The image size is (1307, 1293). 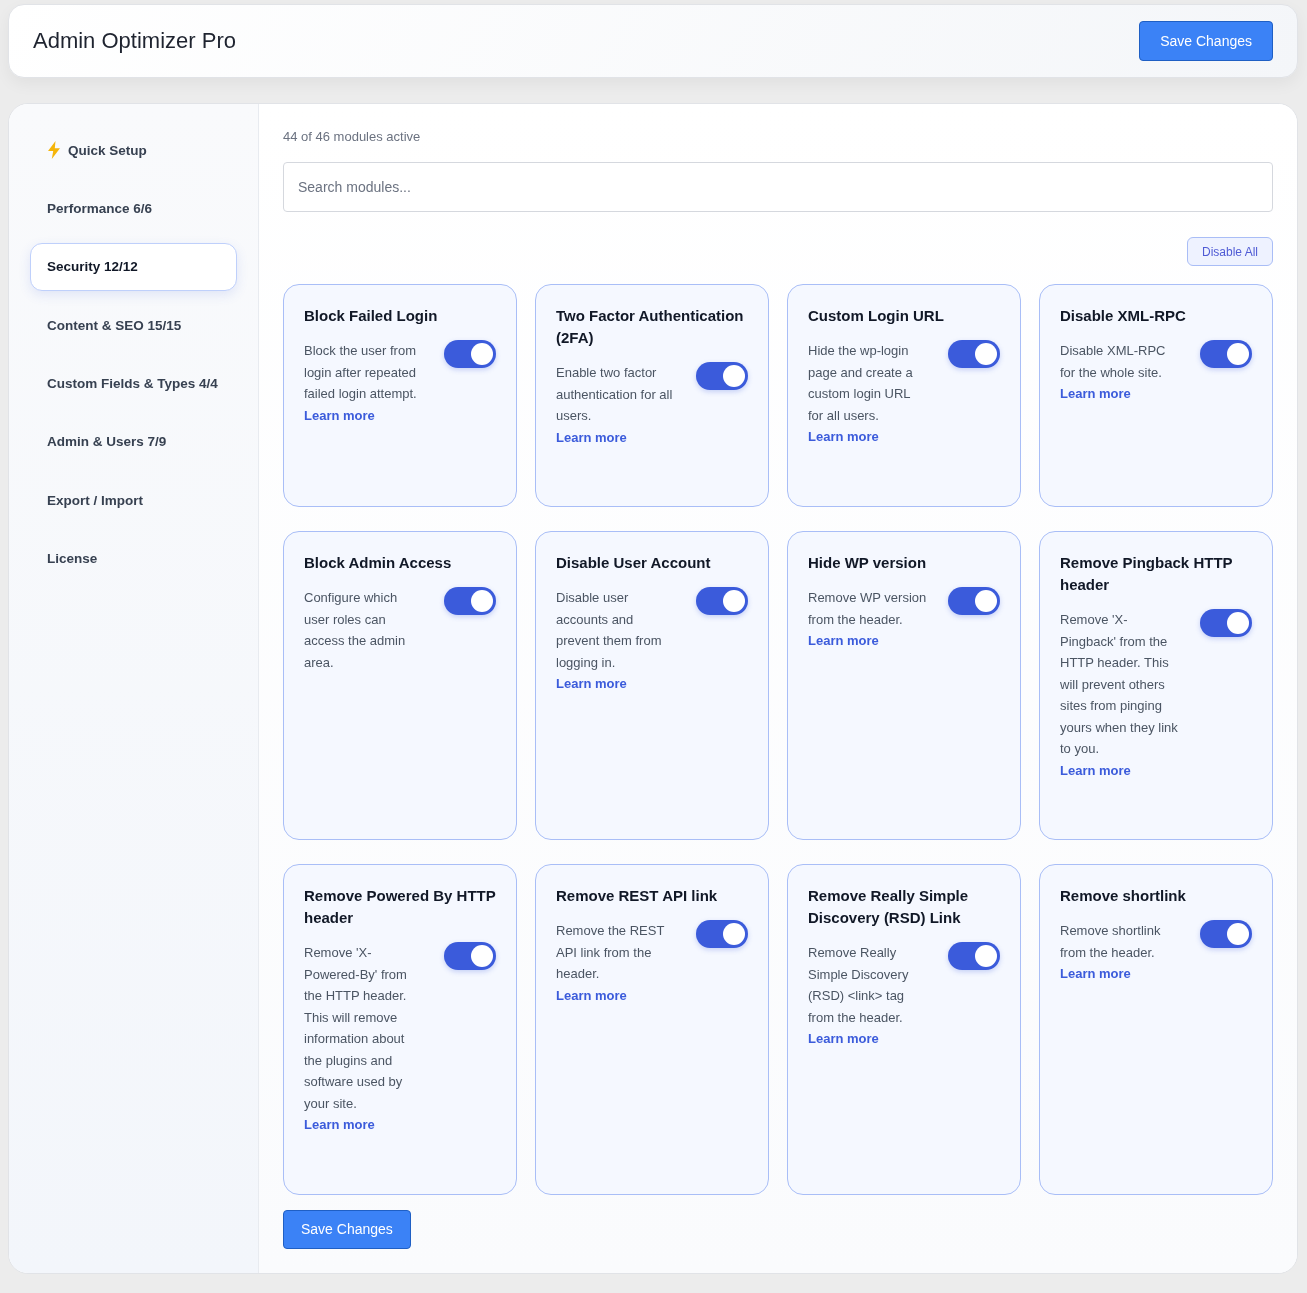 I want to click on disable-all-button: Disable All, so click(x=1229, y=251).